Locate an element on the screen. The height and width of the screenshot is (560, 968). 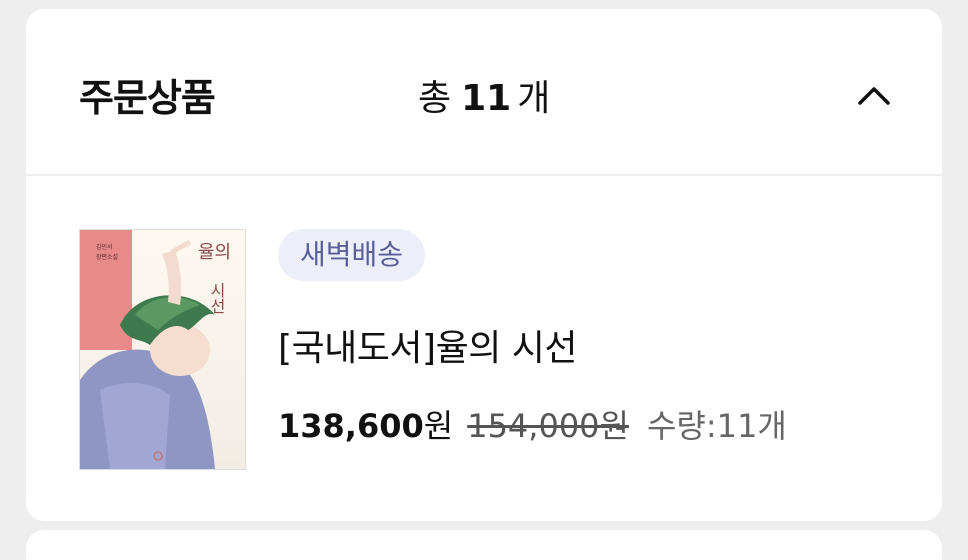
section-title: 주문상품 is located at coordinates (147, 98).